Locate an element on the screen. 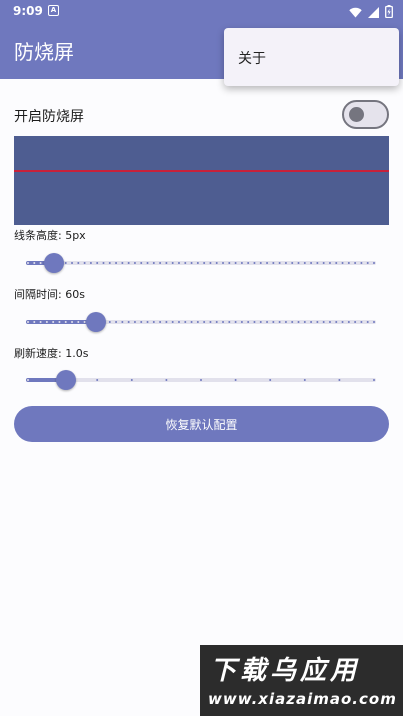  watermark-logo: 下载乌应用 www.xiazaimao.com is located at coordinates (301, 680).